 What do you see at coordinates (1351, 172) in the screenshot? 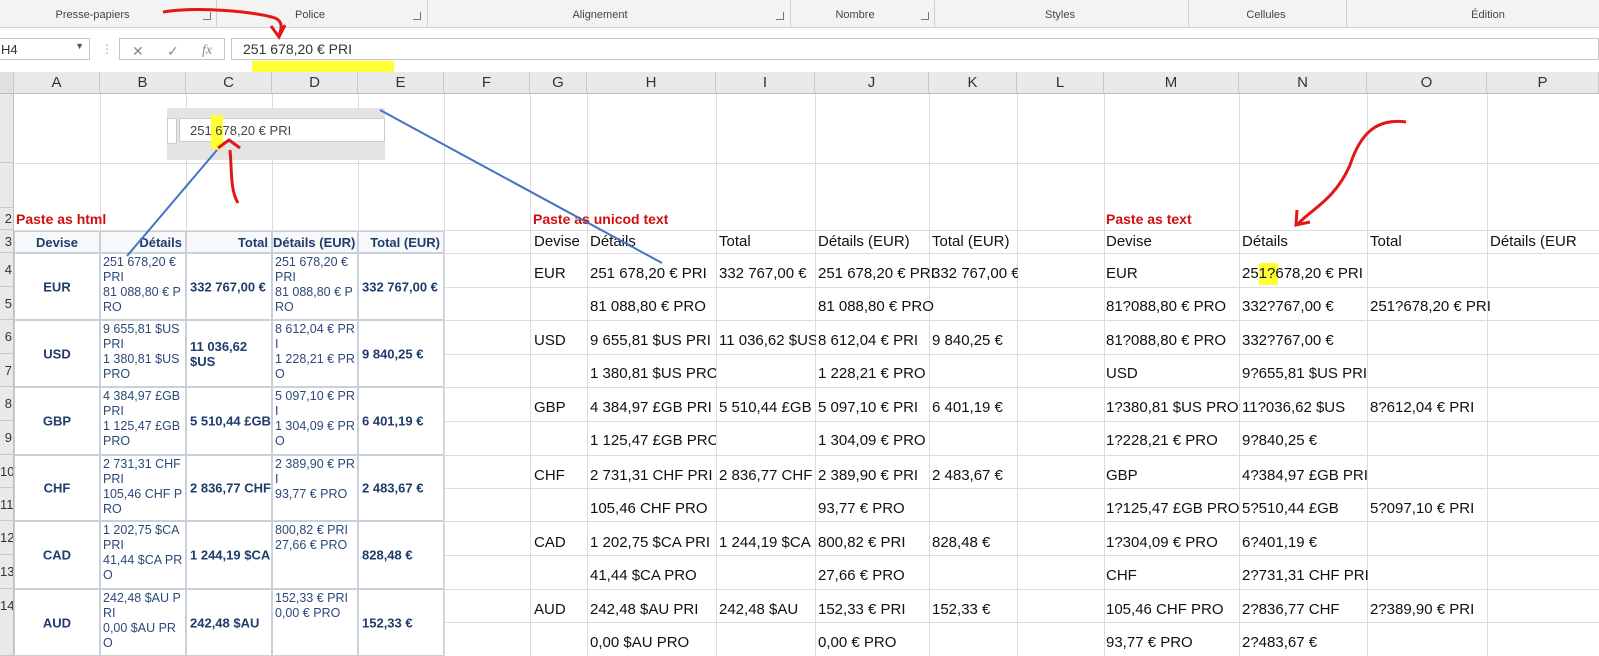
I see `red-arrow-right` at bounding box center [1351, 172].